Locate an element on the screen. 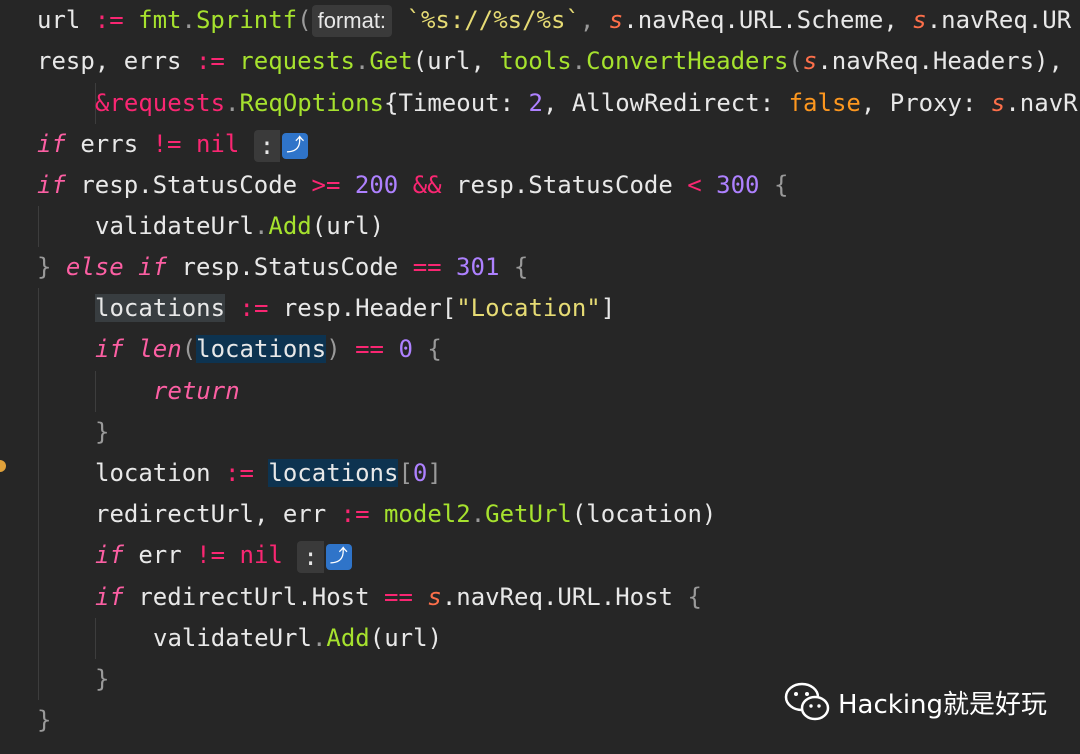 The width and height of the screenshot is (1080, 754). code-token: , Proxy: is located at coordinates (925, 103).